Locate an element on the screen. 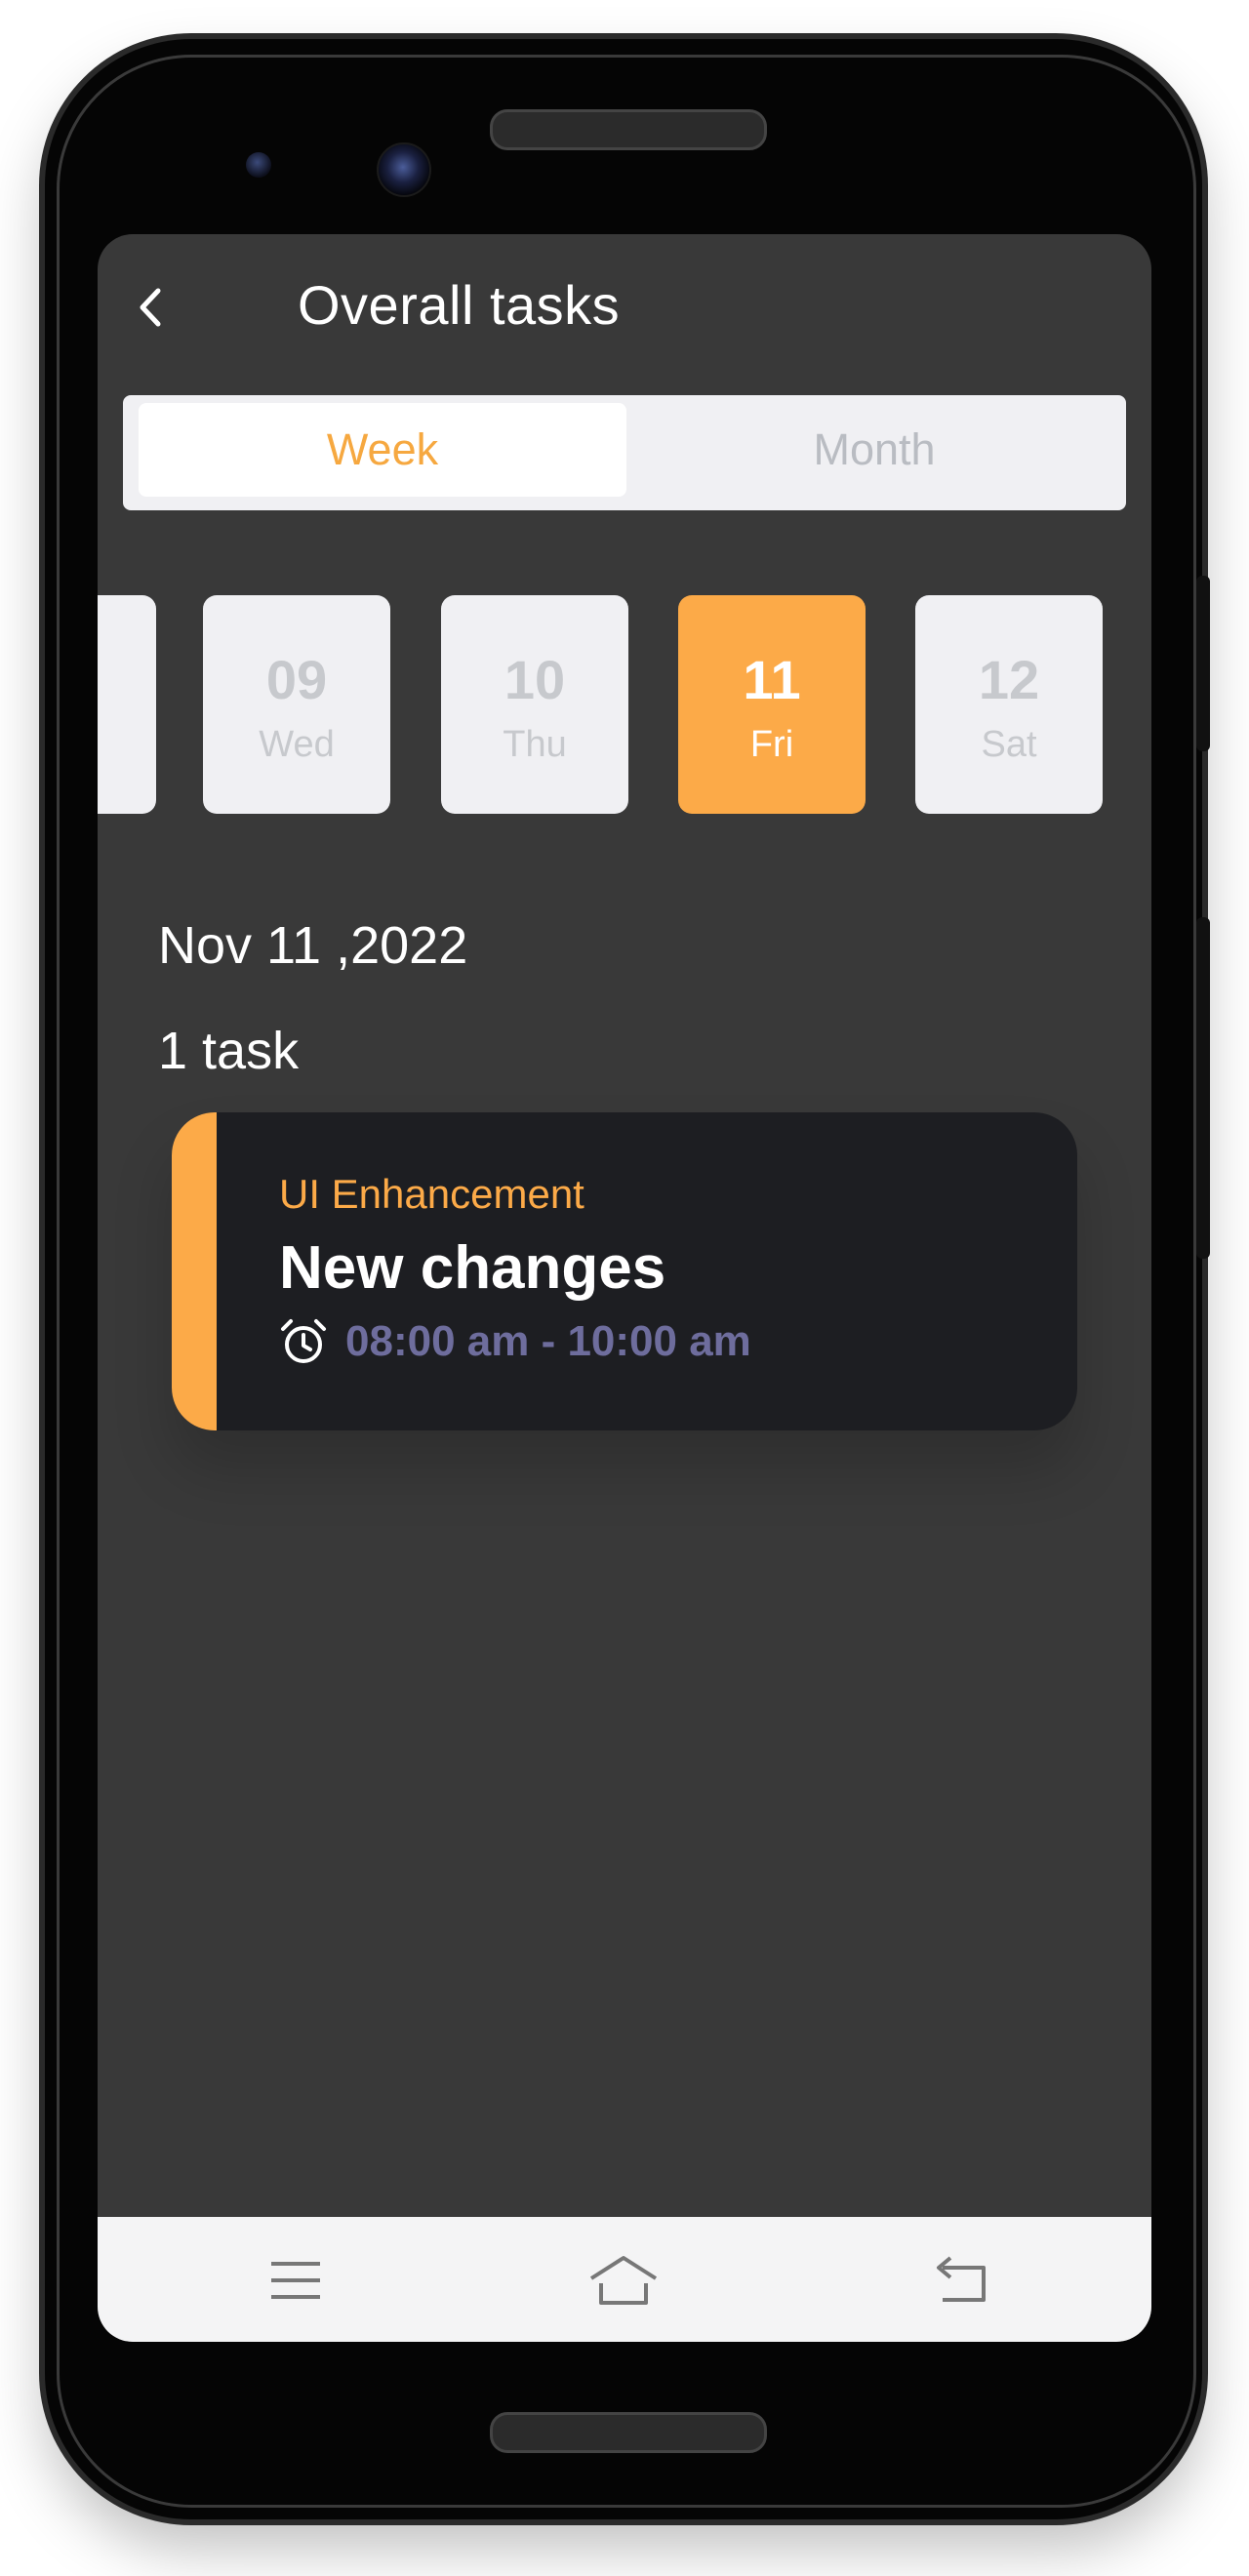  day-selector: 09 Wed 10 Thu 11 Fri 12 Sat is located at coordinates (624, 707).